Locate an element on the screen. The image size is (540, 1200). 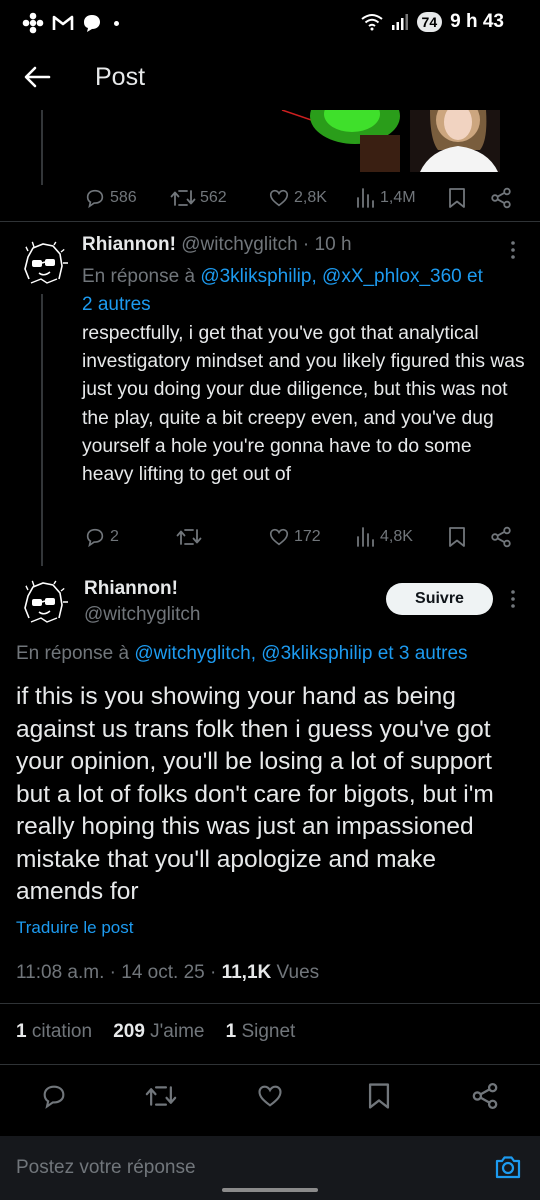
post-views-count: 11,1K is located at coordinates (247, 972).